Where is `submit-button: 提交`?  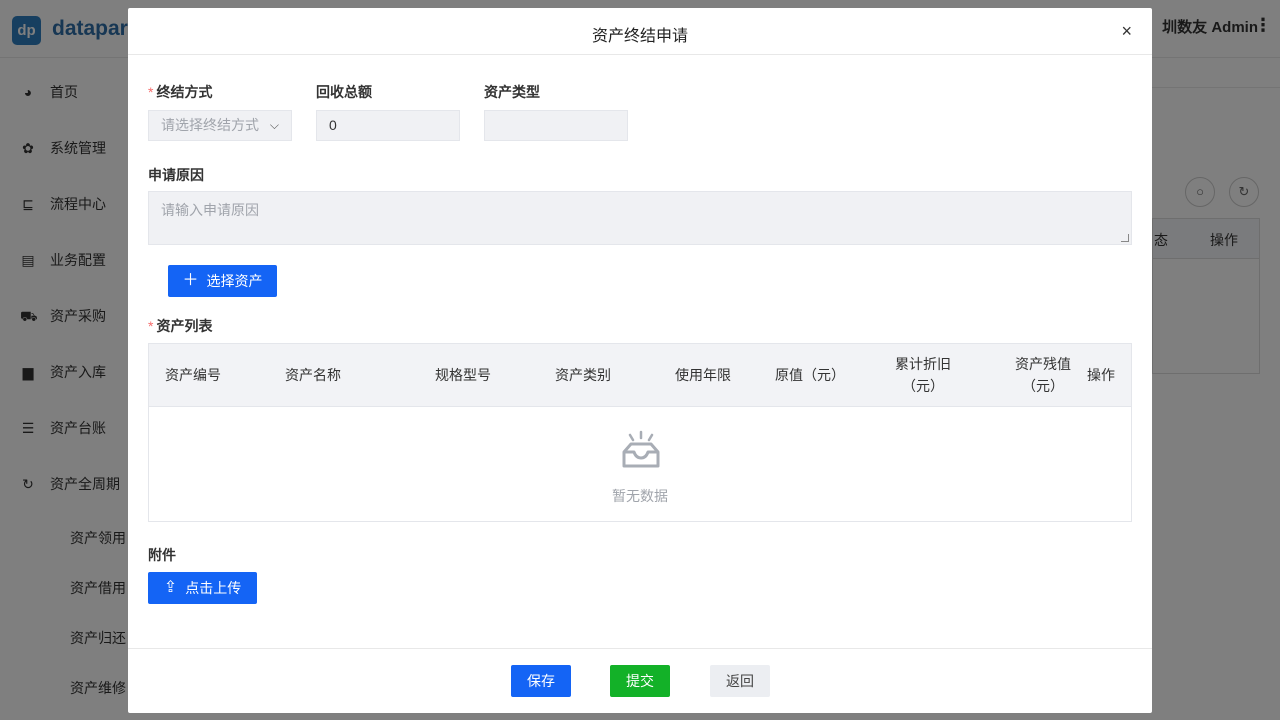
submit-button: 提交 is located at coordinates (640, 681).